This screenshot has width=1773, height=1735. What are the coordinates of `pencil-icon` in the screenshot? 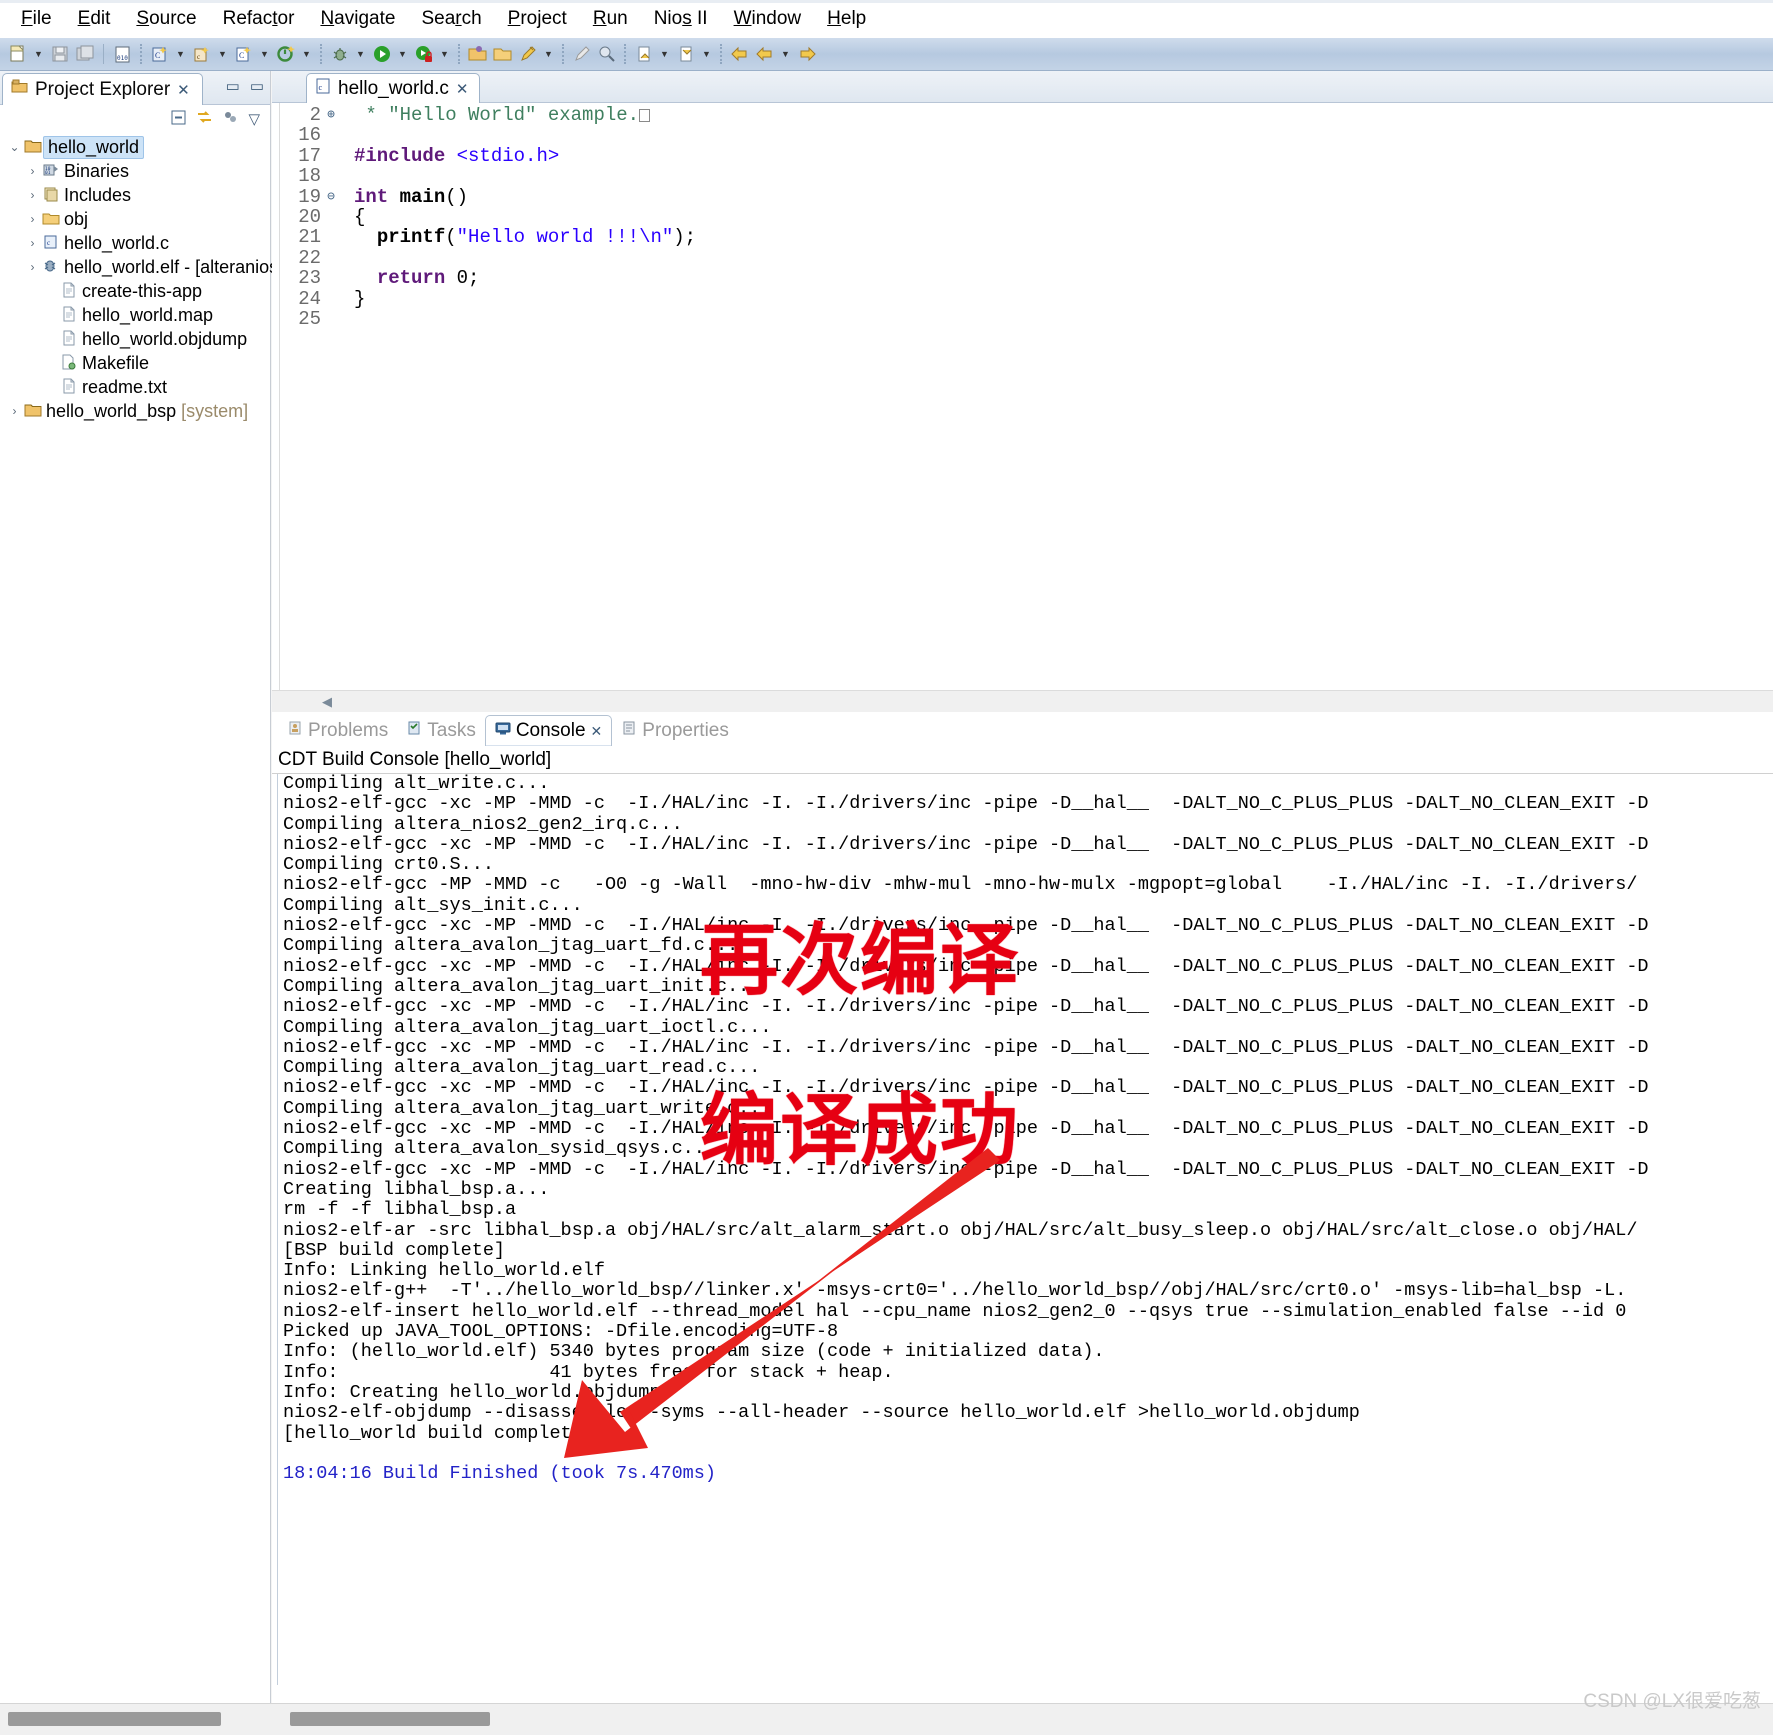 It's located at (527, 54).